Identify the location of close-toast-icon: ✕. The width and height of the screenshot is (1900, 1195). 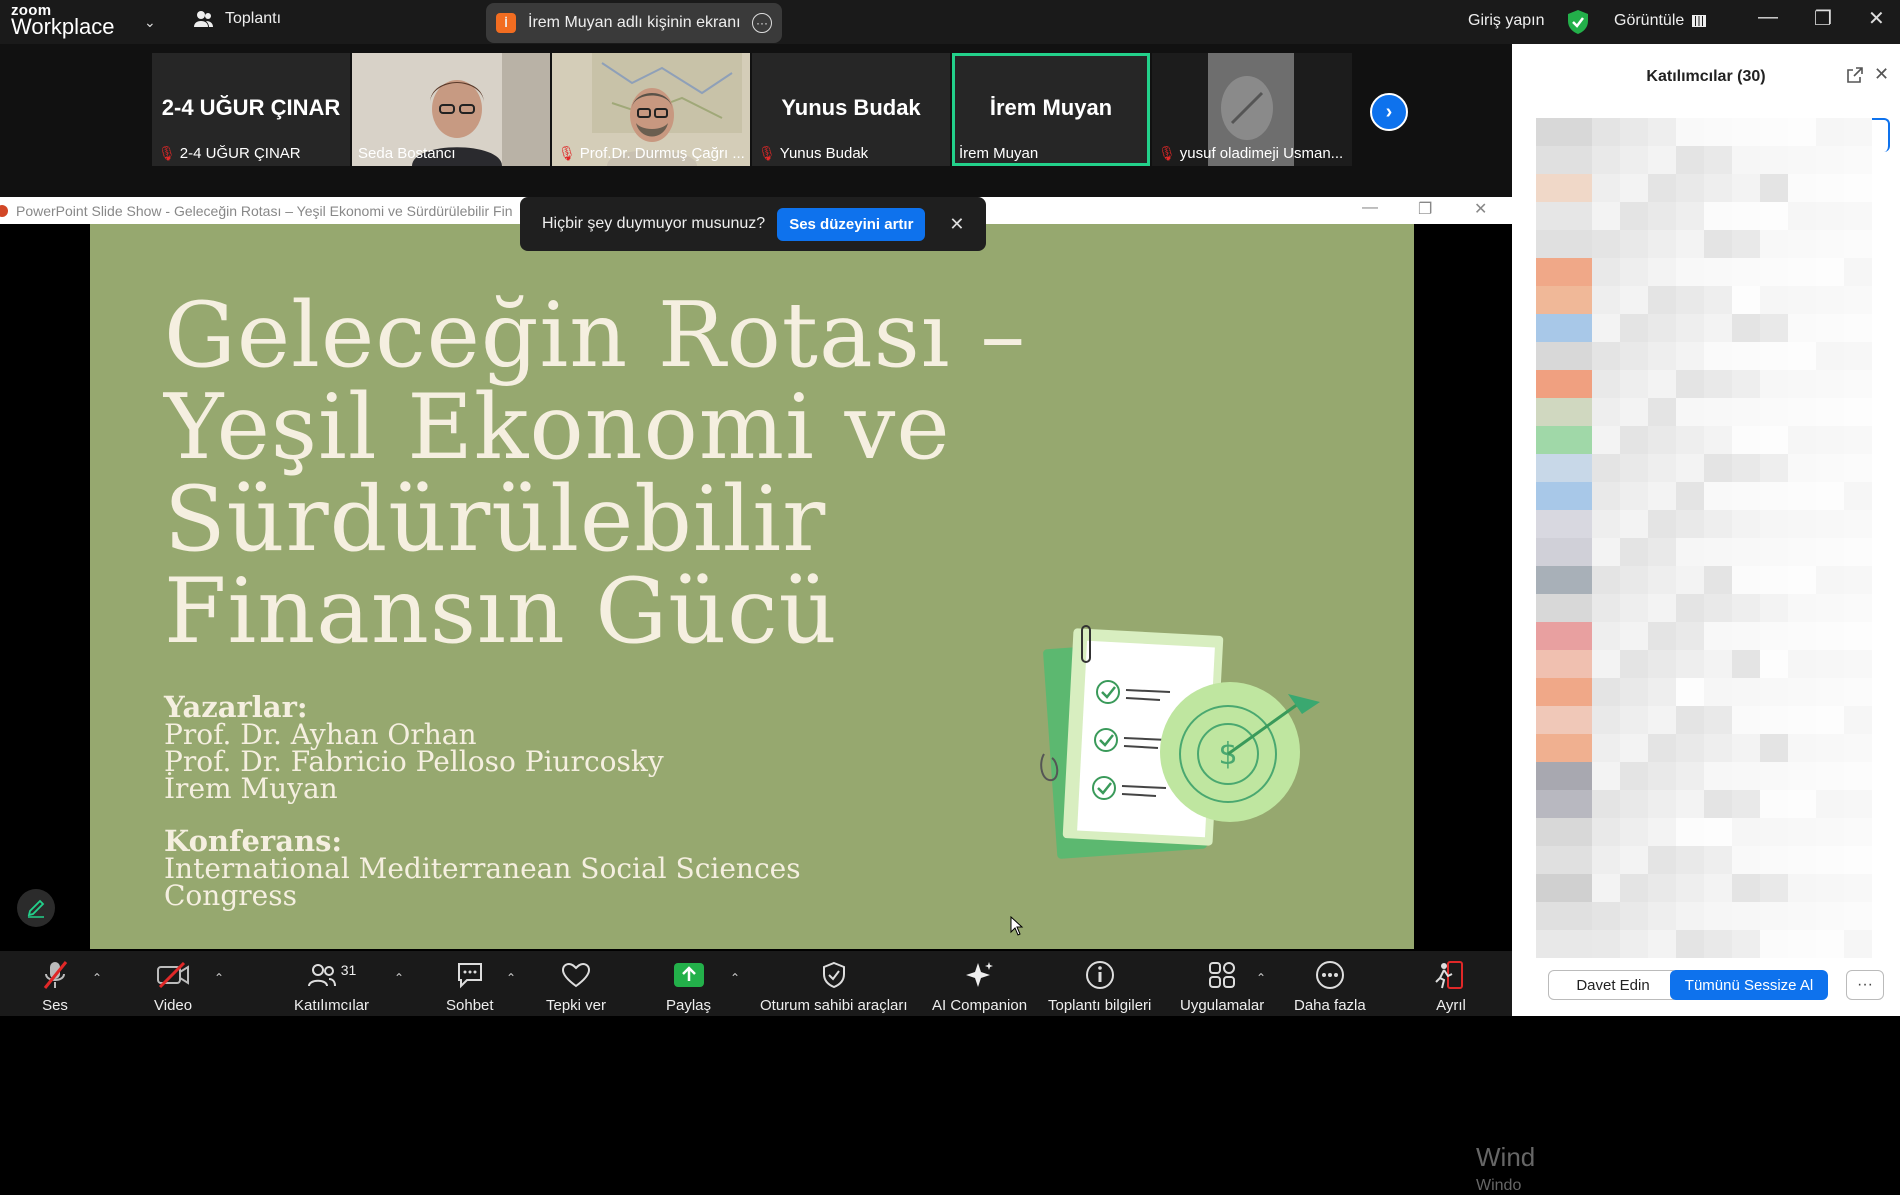
(956, 224).